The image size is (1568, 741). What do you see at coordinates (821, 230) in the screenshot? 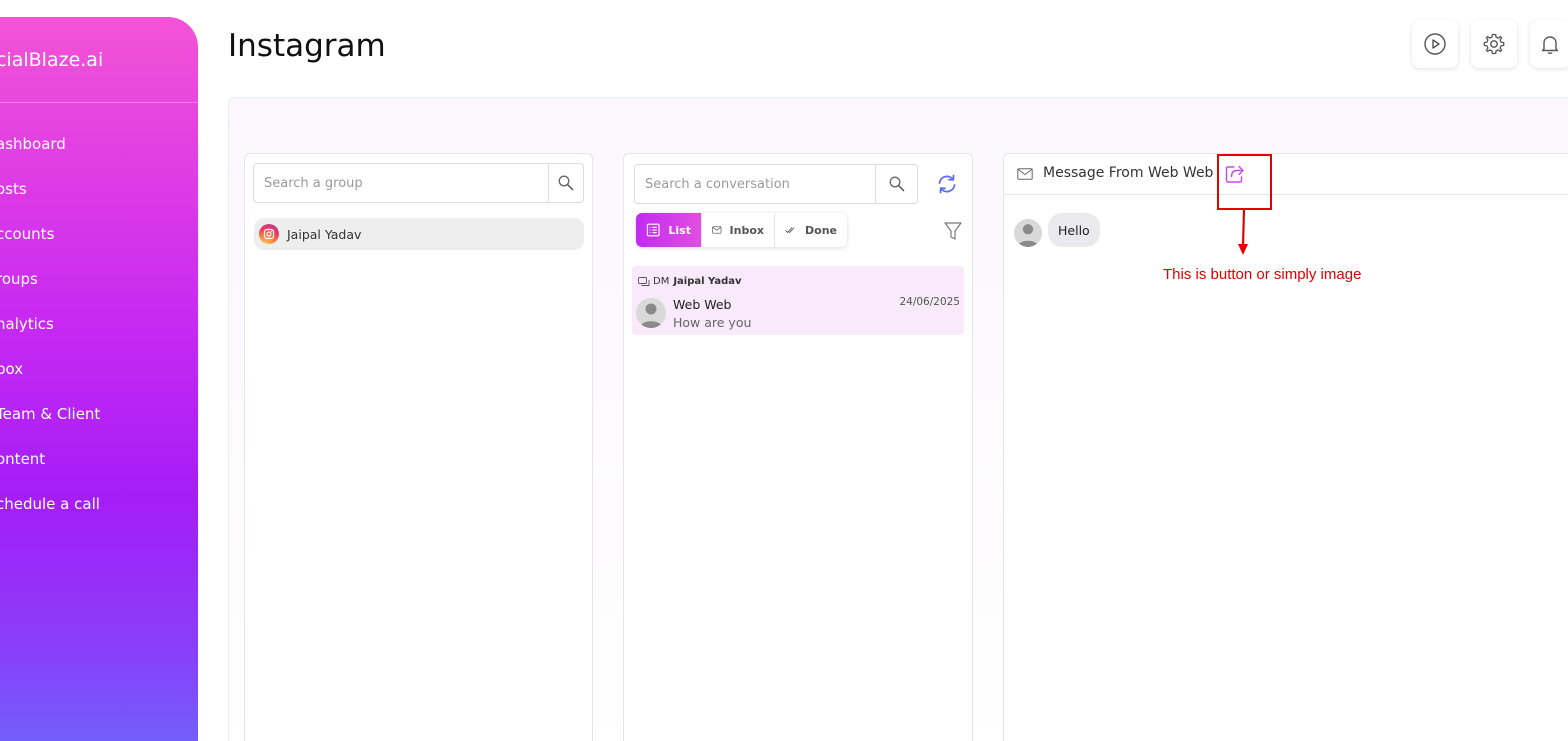
I see `tab-done-label: Done` at bounding box center [821, 230].